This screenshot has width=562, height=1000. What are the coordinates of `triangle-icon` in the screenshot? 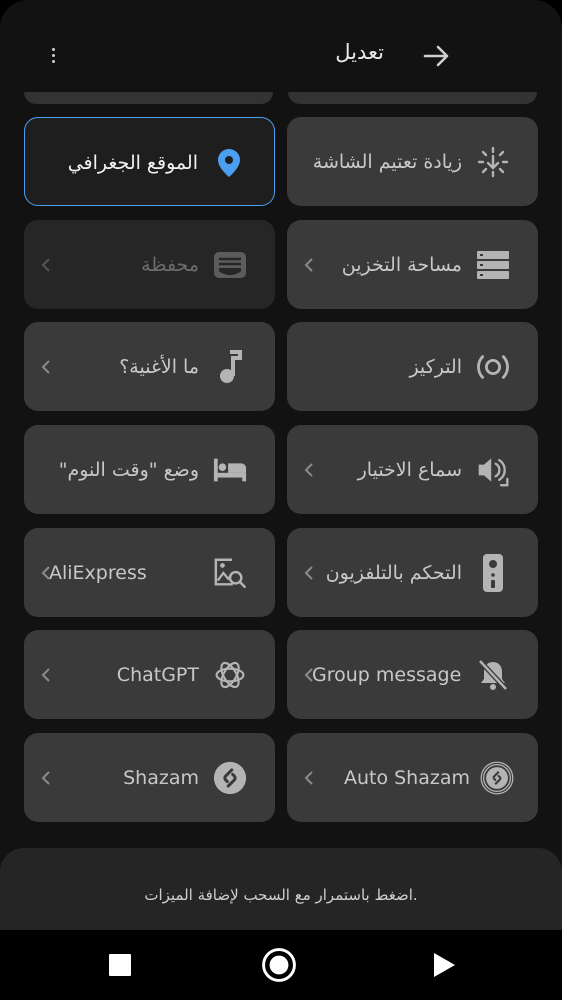 It's located at (444, 965).